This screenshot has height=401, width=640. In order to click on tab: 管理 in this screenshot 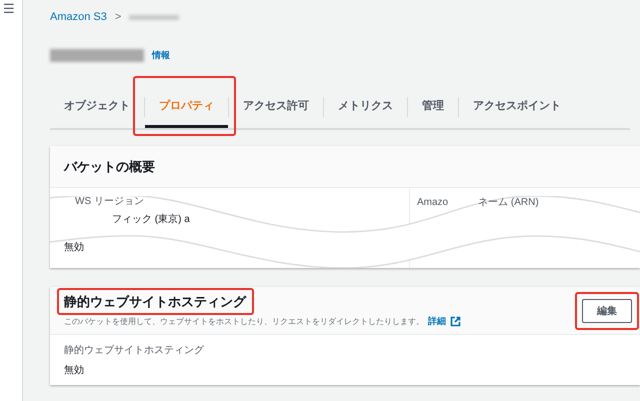, I will do `click(433, 107)`.